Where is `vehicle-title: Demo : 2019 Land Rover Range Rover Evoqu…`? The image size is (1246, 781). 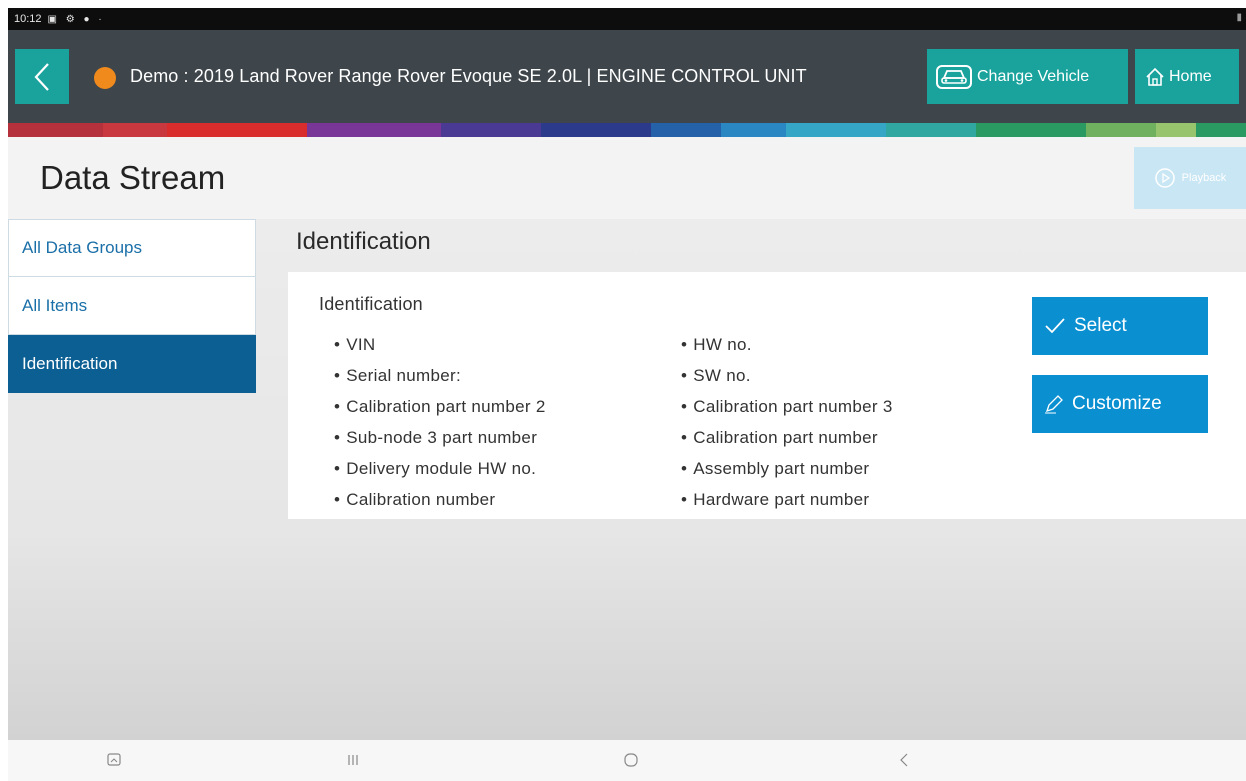 vehicle-title: Demo : 2019 Land Rover Range Rover Evoqu… is located at coordinates (468, 76).